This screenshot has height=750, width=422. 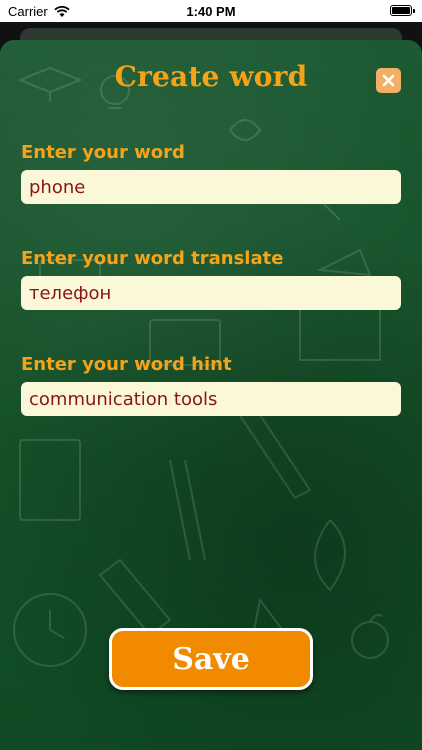 I want to click on battery-icon, so click(x=402, y=10).